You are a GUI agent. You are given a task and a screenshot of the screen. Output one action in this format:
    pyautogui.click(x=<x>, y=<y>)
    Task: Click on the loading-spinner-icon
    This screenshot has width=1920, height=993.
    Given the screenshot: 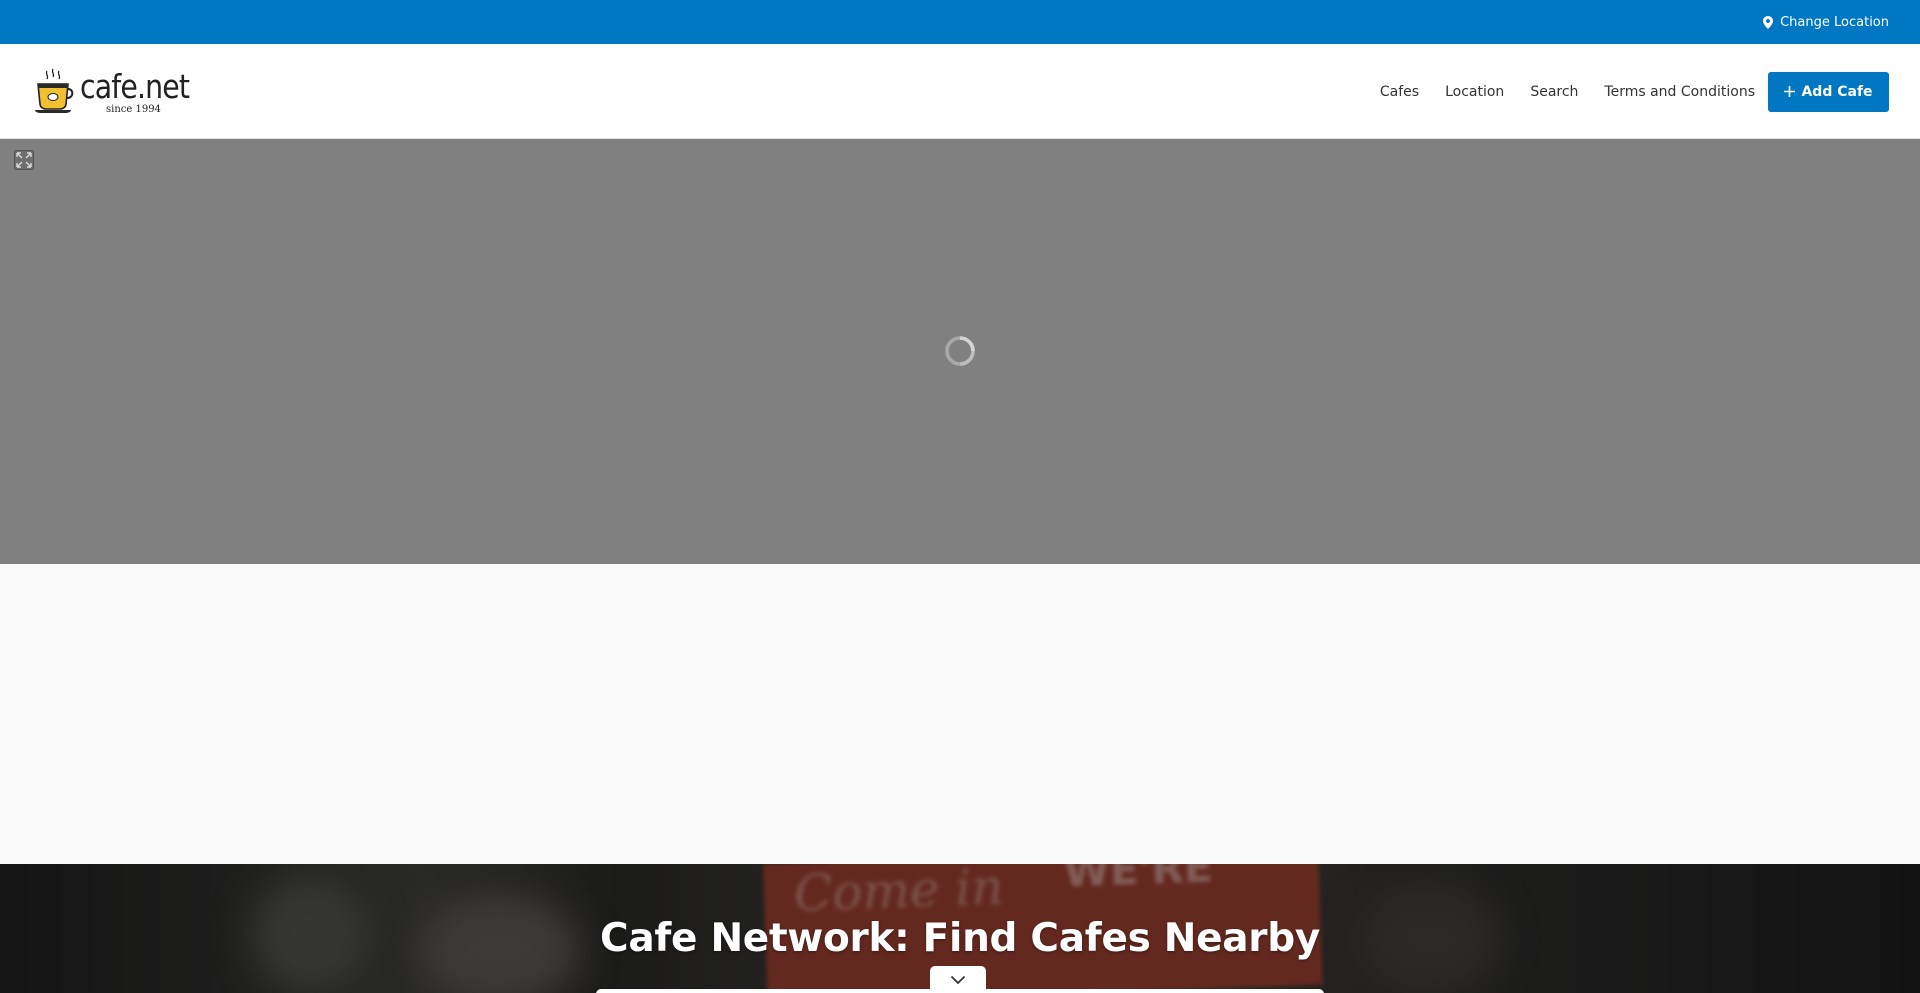 What is the action you would take?
    pyautogui.click(x=960, y=351)
    